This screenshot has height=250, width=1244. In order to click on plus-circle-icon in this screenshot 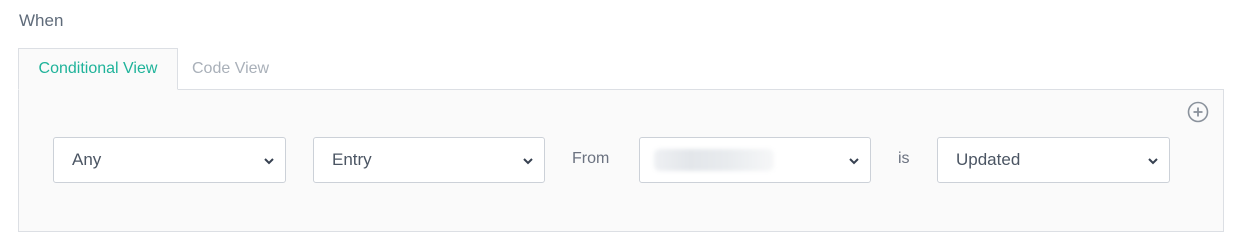, I will do `click(1198, 112)`.